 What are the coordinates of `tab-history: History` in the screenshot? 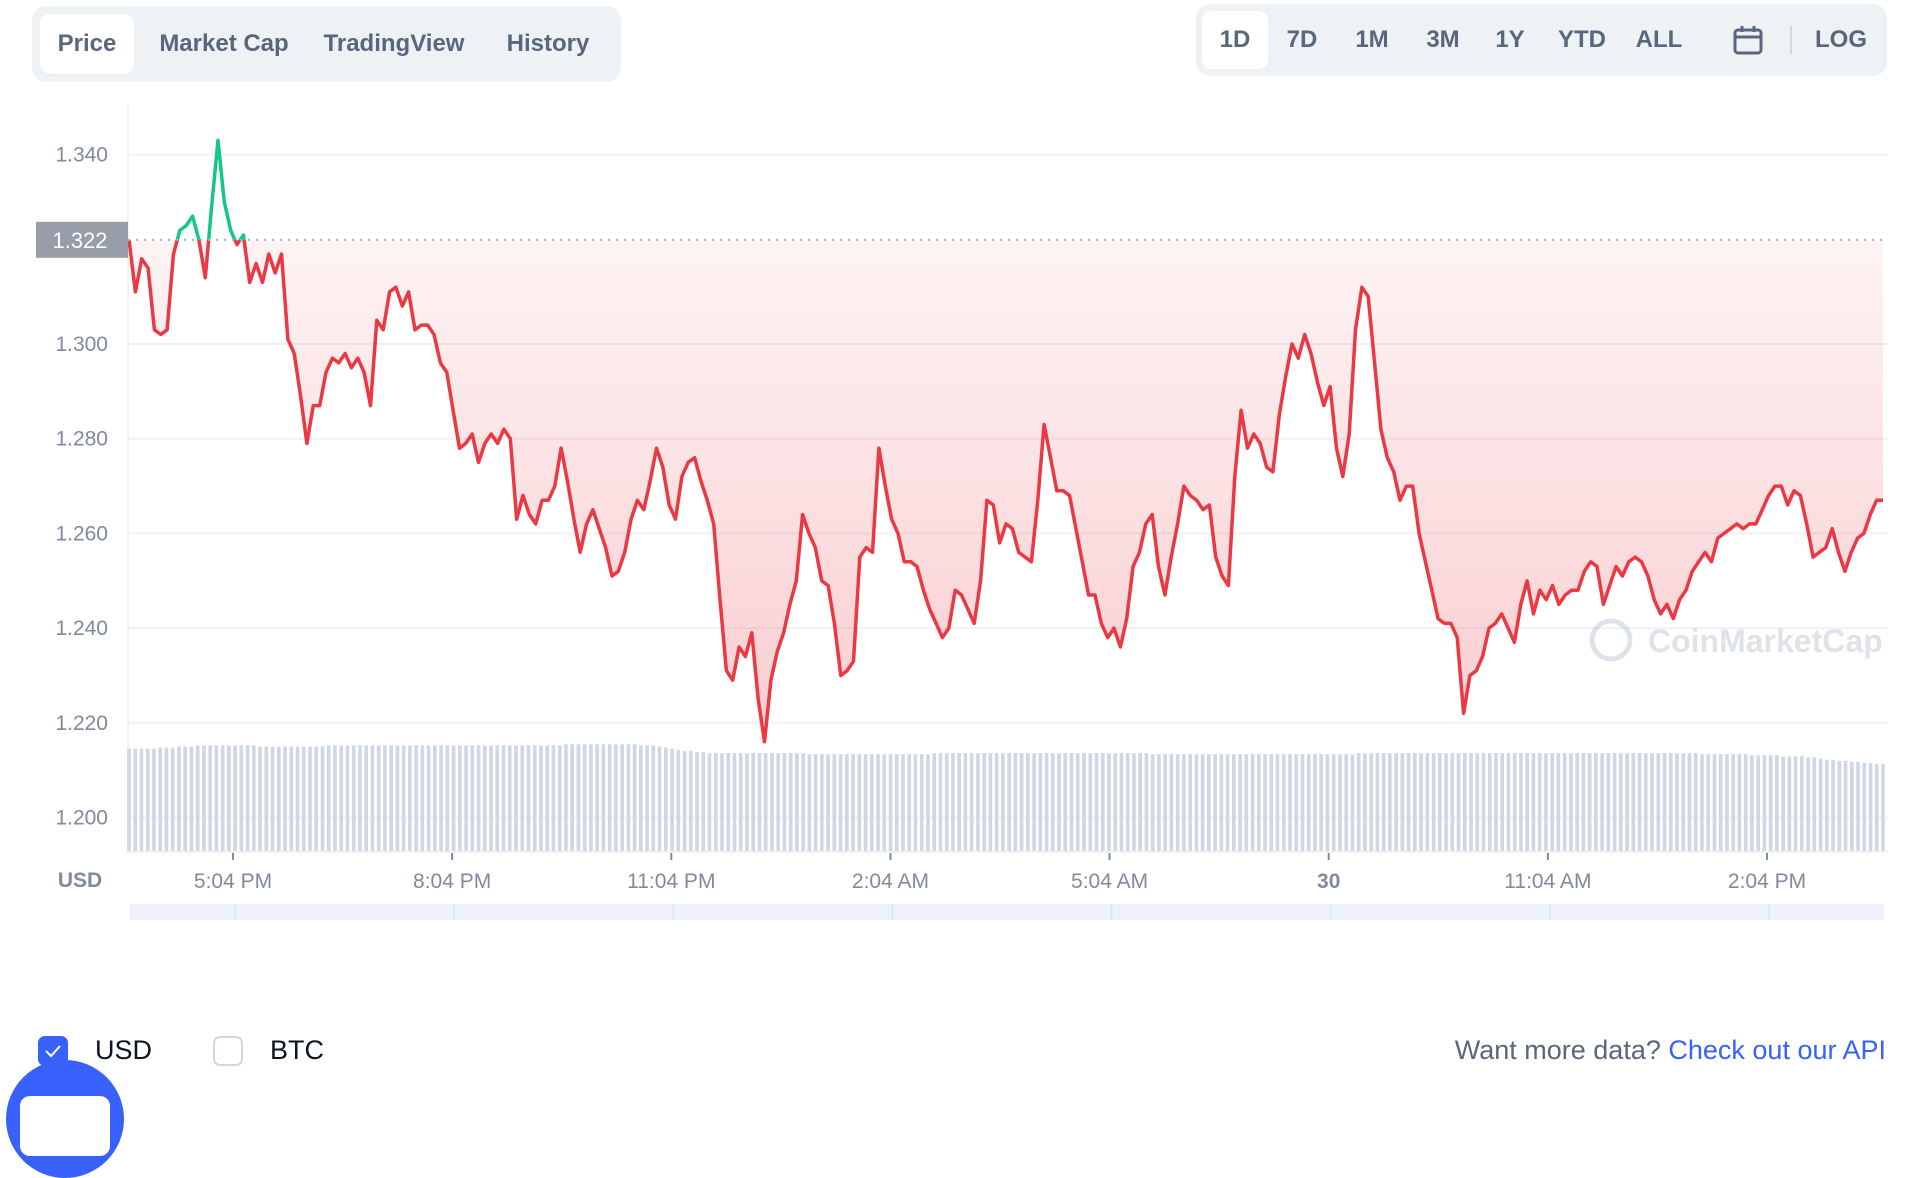 It's located at (548, 44).